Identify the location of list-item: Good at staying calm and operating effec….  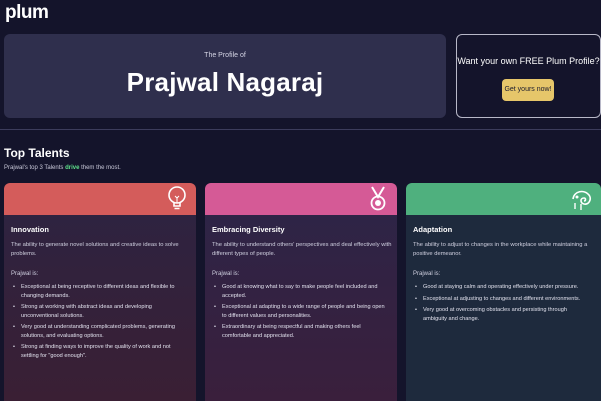
(501, 287).